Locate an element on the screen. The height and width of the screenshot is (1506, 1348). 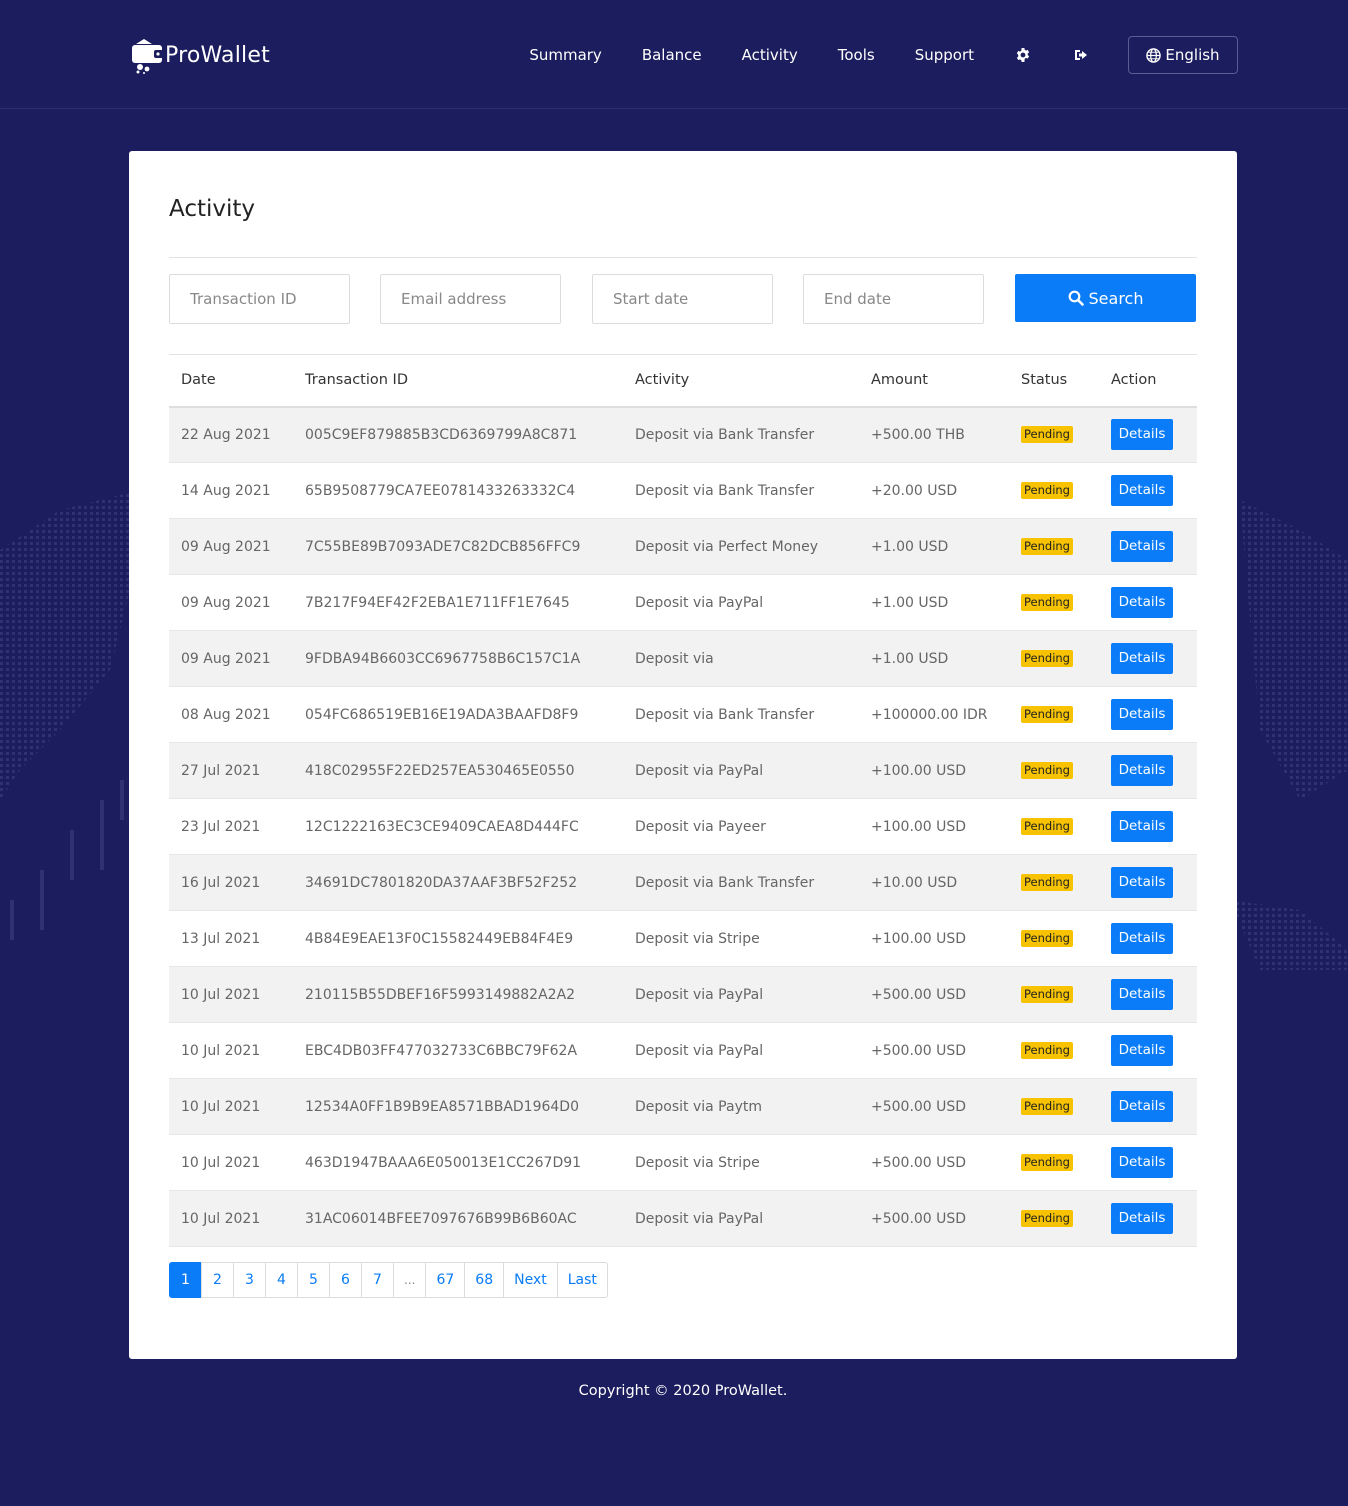
end-date-input is located at coordinates (893, 299).